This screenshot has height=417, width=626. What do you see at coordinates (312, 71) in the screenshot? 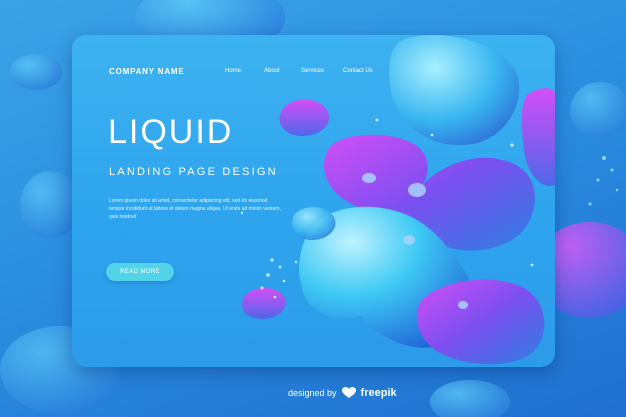
I see `nav-services: Services` at bounding box center [312, 71].